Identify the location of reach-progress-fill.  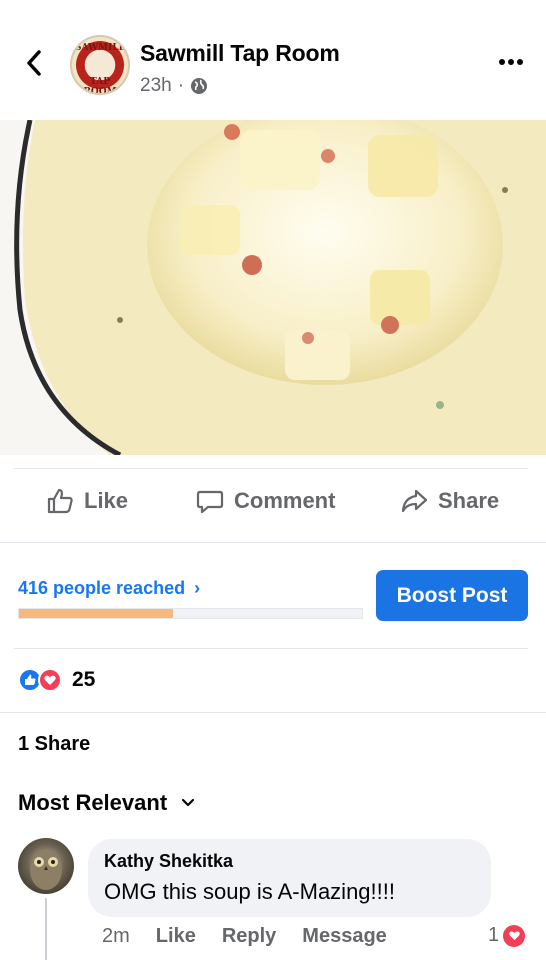
(96, 613).